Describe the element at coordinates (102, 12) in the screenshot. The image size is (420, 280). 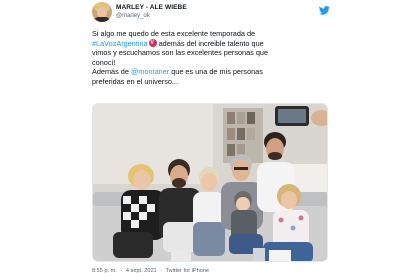
I see `avatar` at that location.